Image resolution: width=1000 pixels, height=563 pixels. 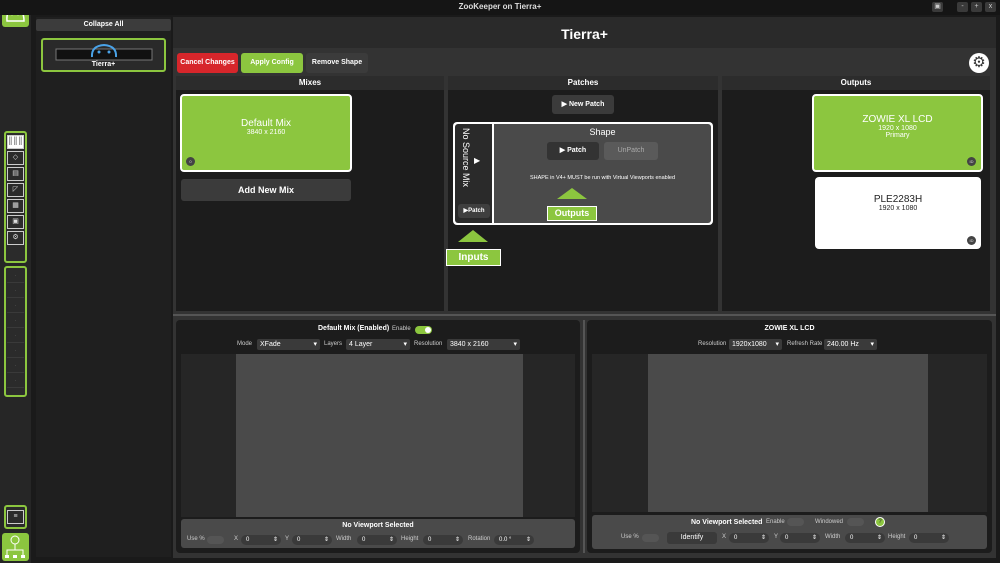 What do you see at coordinates (103, 55) in the screenshot?
I see `device-card: Tierra+` at bounding box center [103, 55].